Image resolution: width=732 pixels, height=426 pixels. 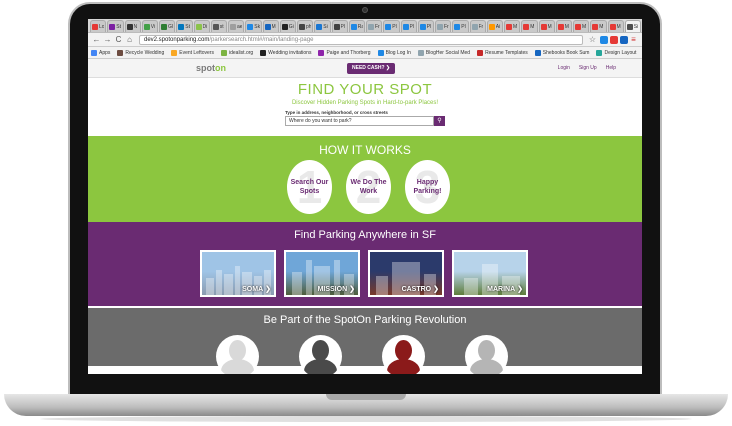 What do you see at coordinates (502, 52) in the screenshot?
I see `bookmark-item: Resume Templates` at bounding box center [502, 52].